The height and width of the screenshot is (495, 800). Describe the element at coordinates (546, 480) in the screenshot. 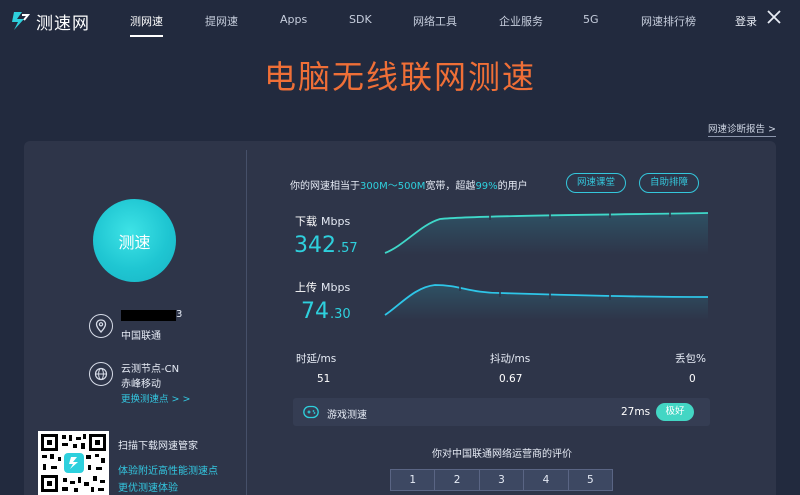

I see `rating-option-4: 4` at that location.